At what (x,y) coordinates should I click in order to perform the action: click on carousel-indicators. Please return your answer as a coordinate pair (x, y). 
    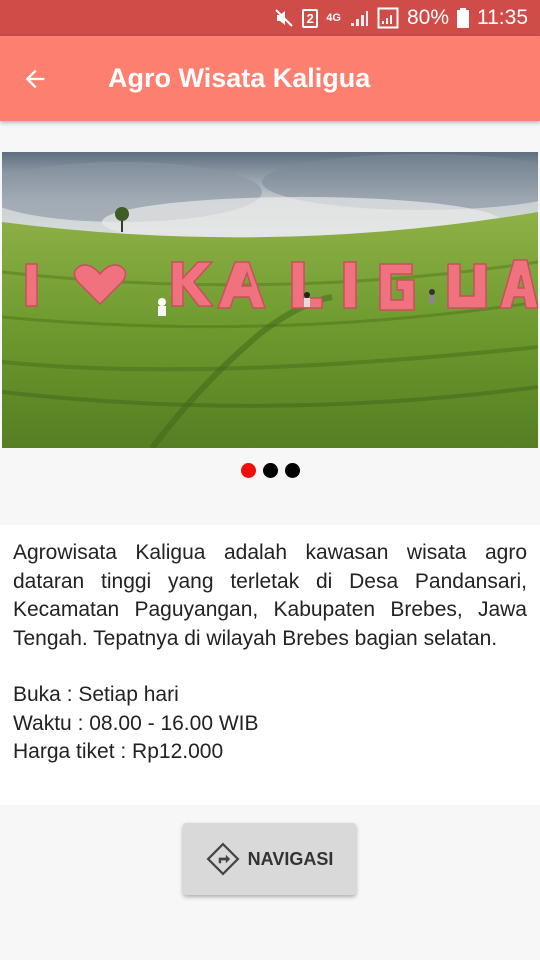
    Looking at the image, I should click on (270, 471).